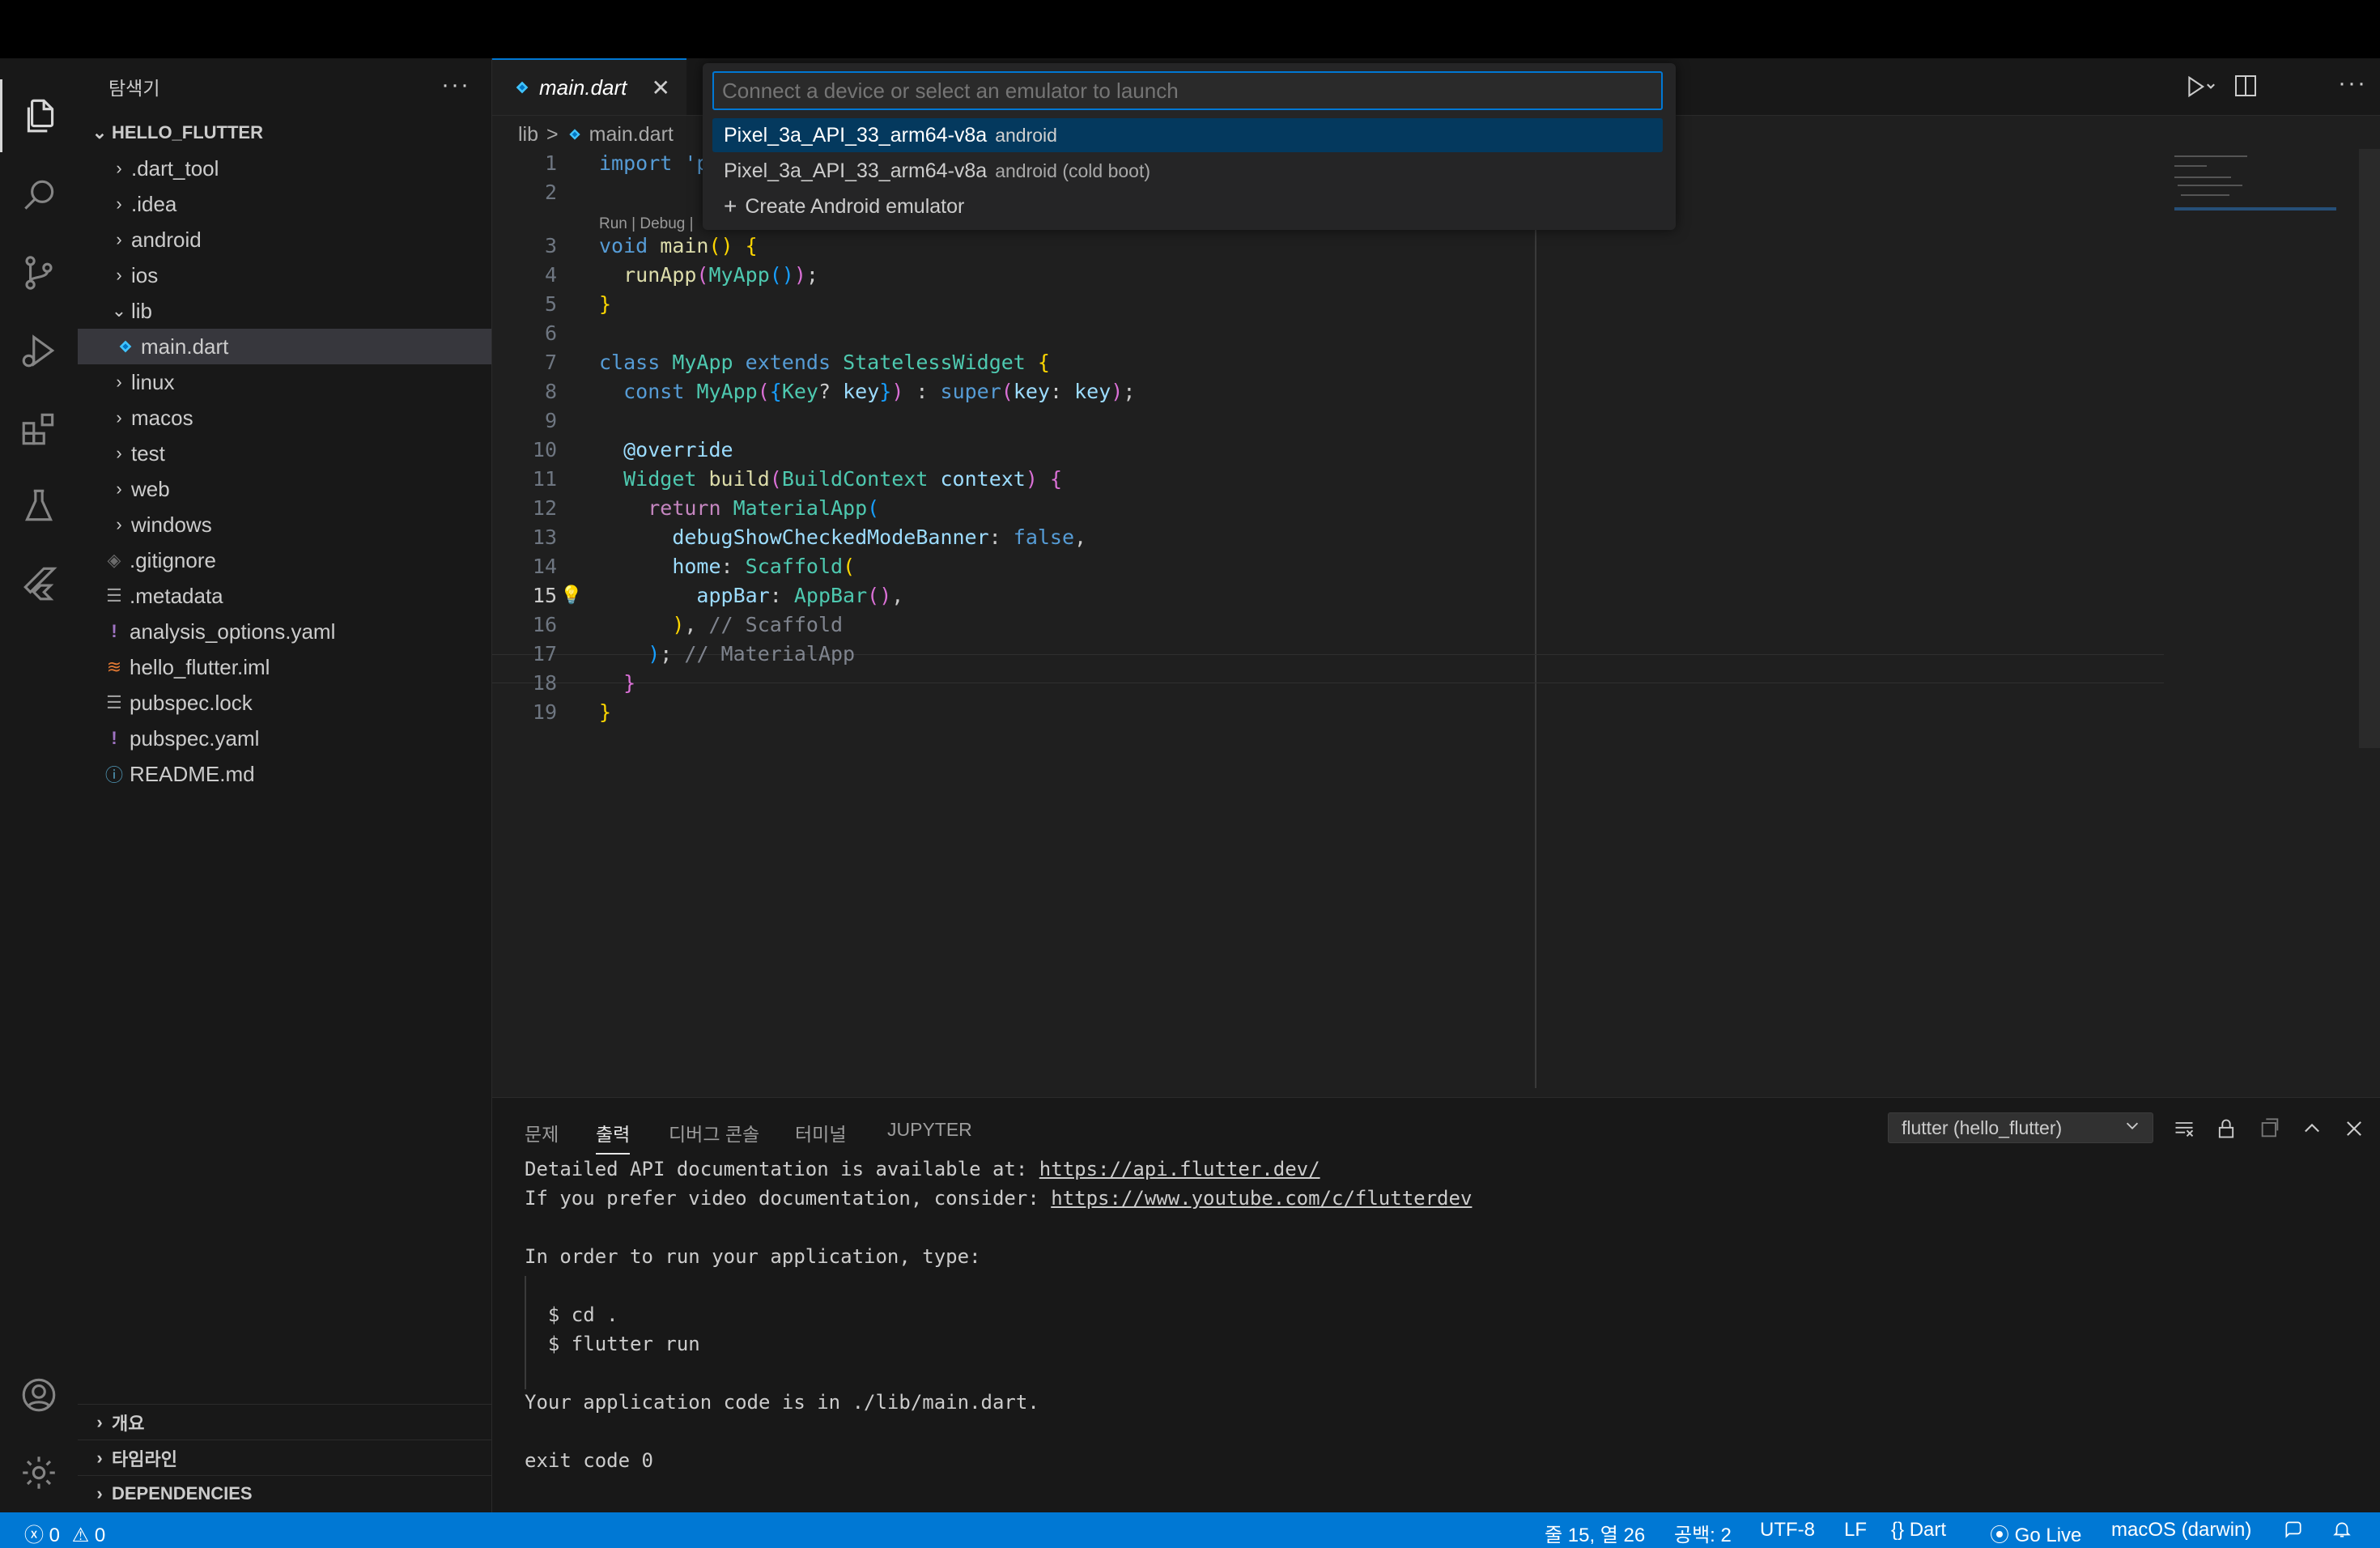 The image size is (2380, 1548). Describe the element at coordinates (65, 1533) in the screenshot. I see `problems-status: ⓧ 0 ⚠ 0` at that location.